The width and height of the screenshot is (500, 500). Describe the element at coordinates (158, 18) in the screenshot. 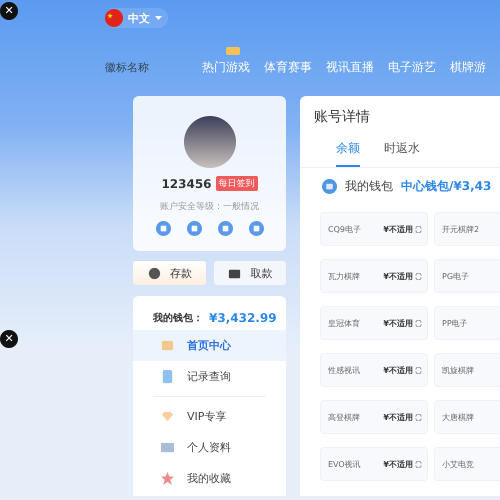

I see `caret-icon` at that location.